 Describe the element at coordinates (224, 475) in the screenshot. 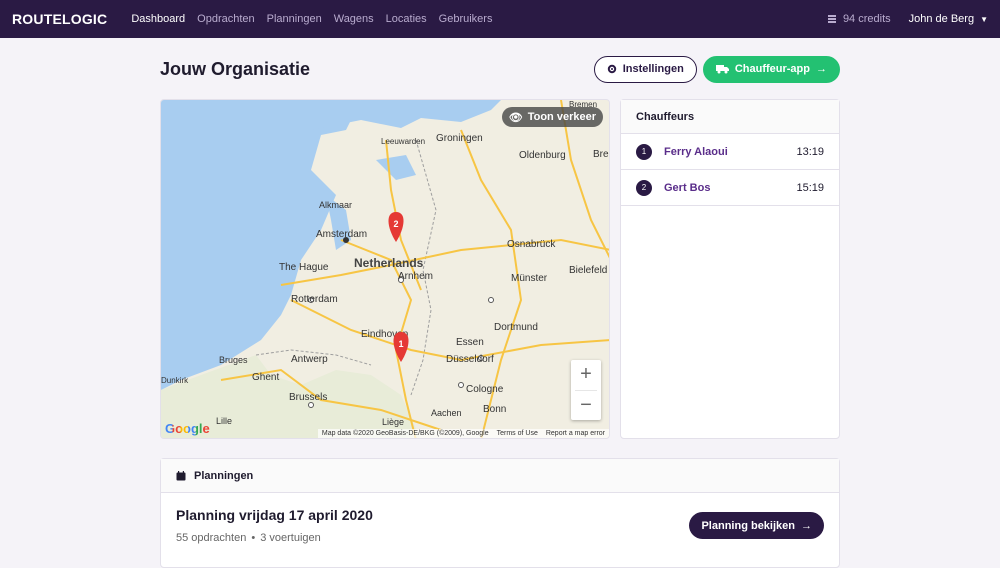

I see `planning-header-label: Planningen` at that location.